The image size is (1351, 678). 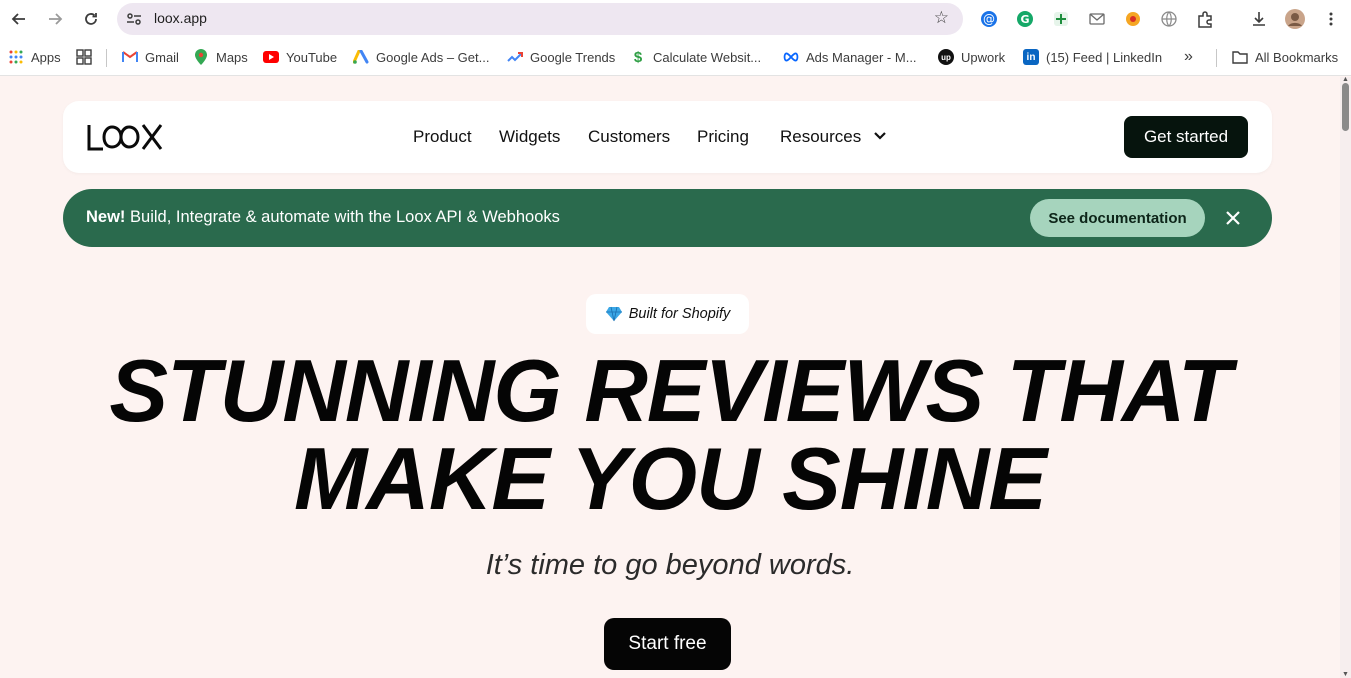 I want to click on nav-resources-label: Resources, so click(x=821, y=136).